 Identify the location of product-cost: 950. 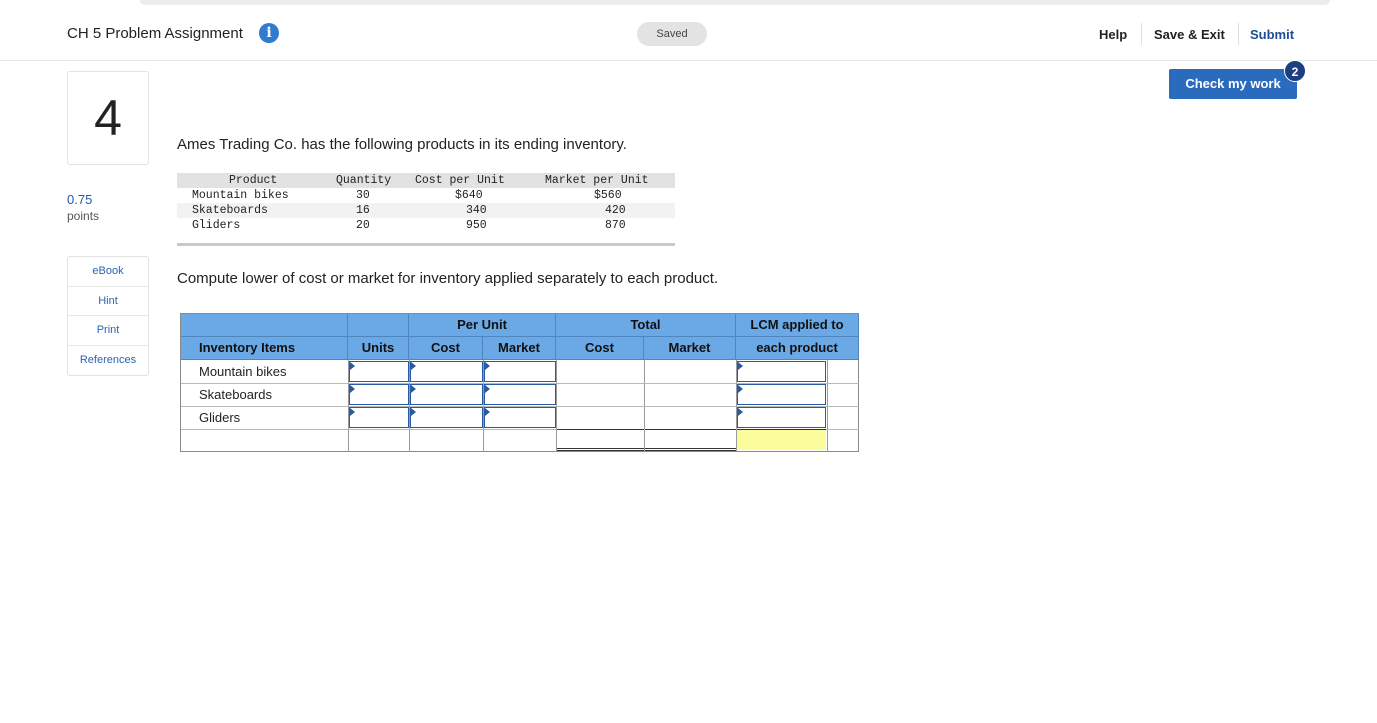
(476, 225).